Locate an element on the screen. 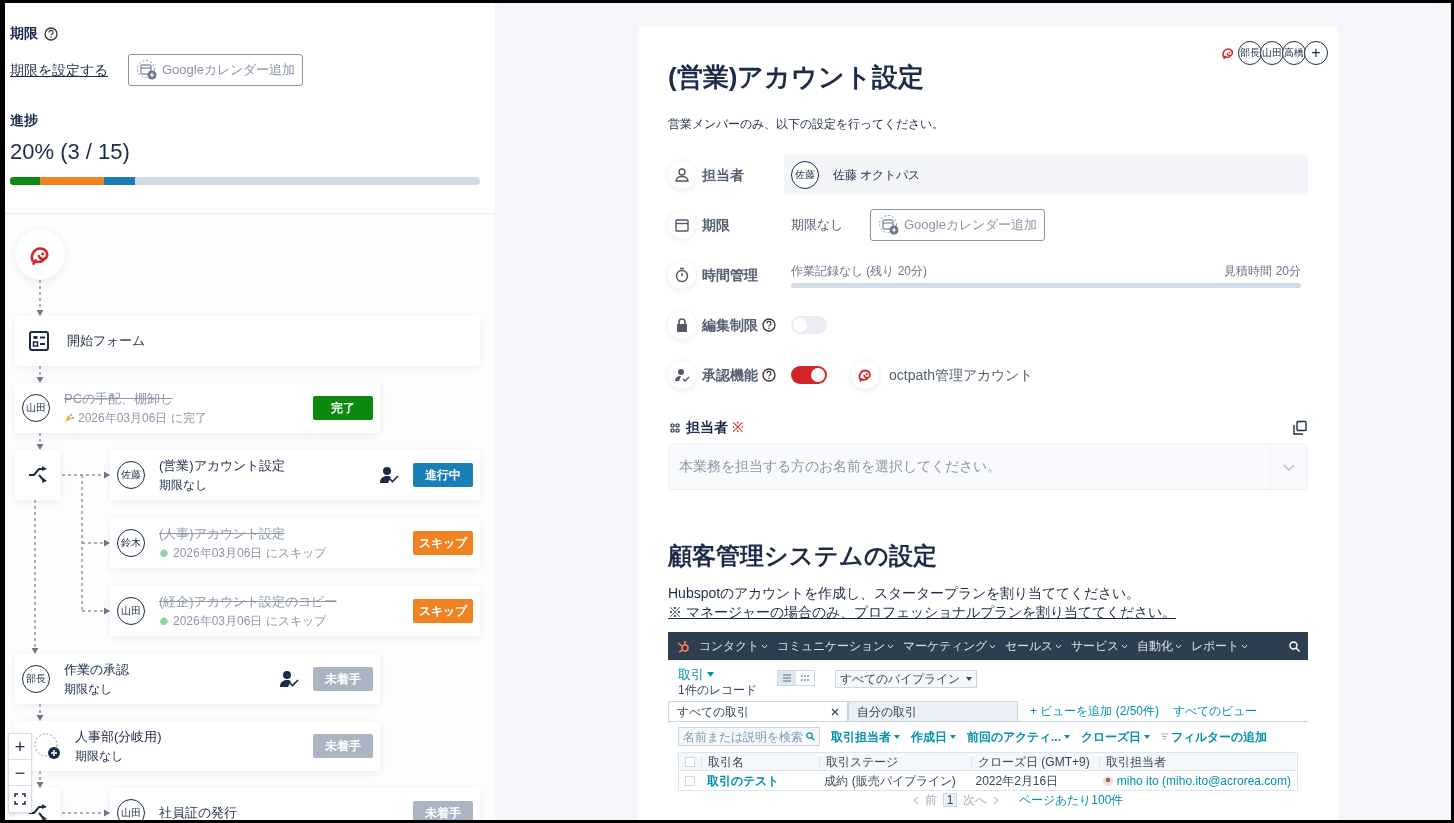 This screenshot has height=823, width=1454. approver-name: octpath管理アカウント is located at coordinates (961, 375).